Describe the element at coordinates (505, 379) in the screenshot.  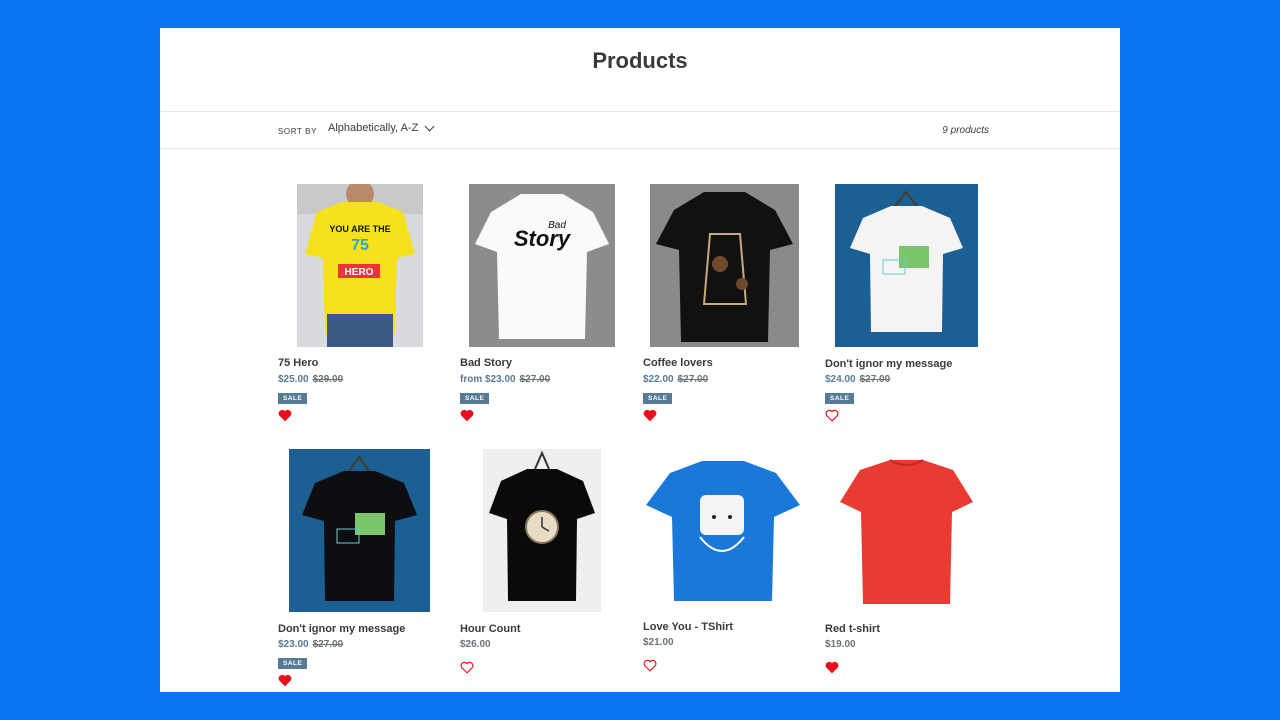
I see `product-price: from $23.00 $27.00` at that location.